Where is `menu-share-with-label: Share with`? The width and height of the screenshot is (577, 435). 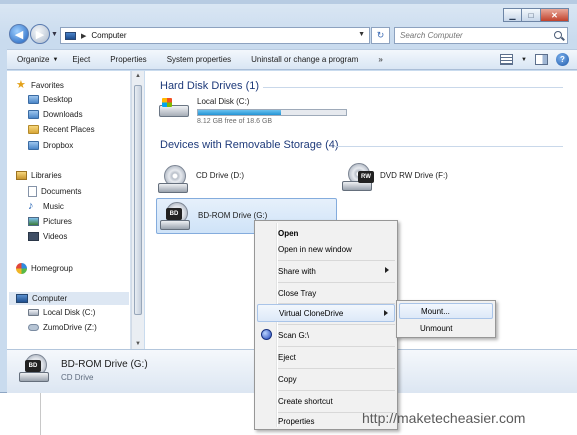
menu-share-with-label: Share with is located at coordinates (297, 271).